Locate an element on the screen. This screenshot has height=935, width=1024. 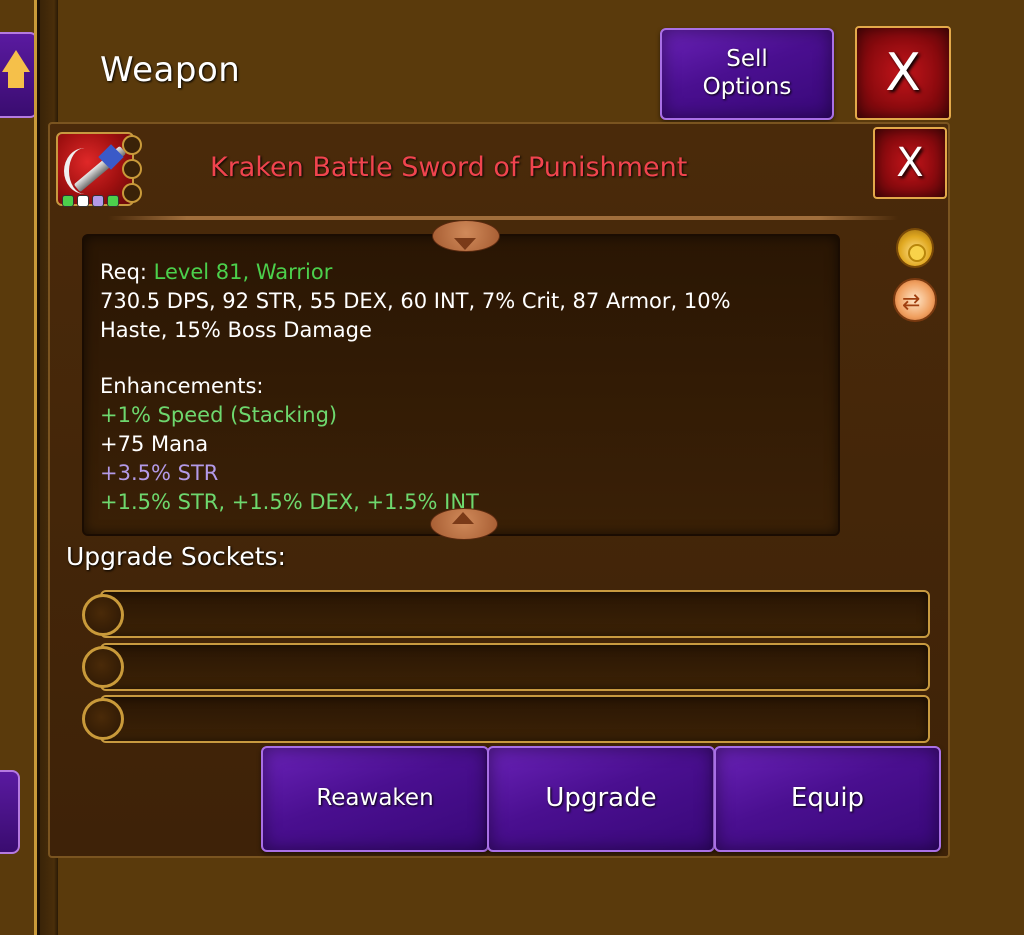
enhancement-line: +1% Speed (Stacking) is located at coordinates (219, 415).